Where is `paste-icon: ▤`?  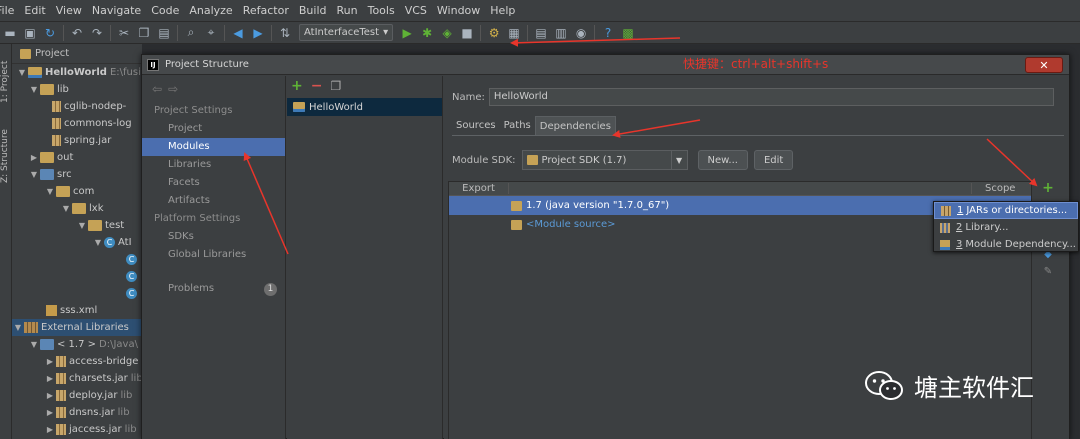 paste-icon: ▤ is located at coordinates (164, 33).